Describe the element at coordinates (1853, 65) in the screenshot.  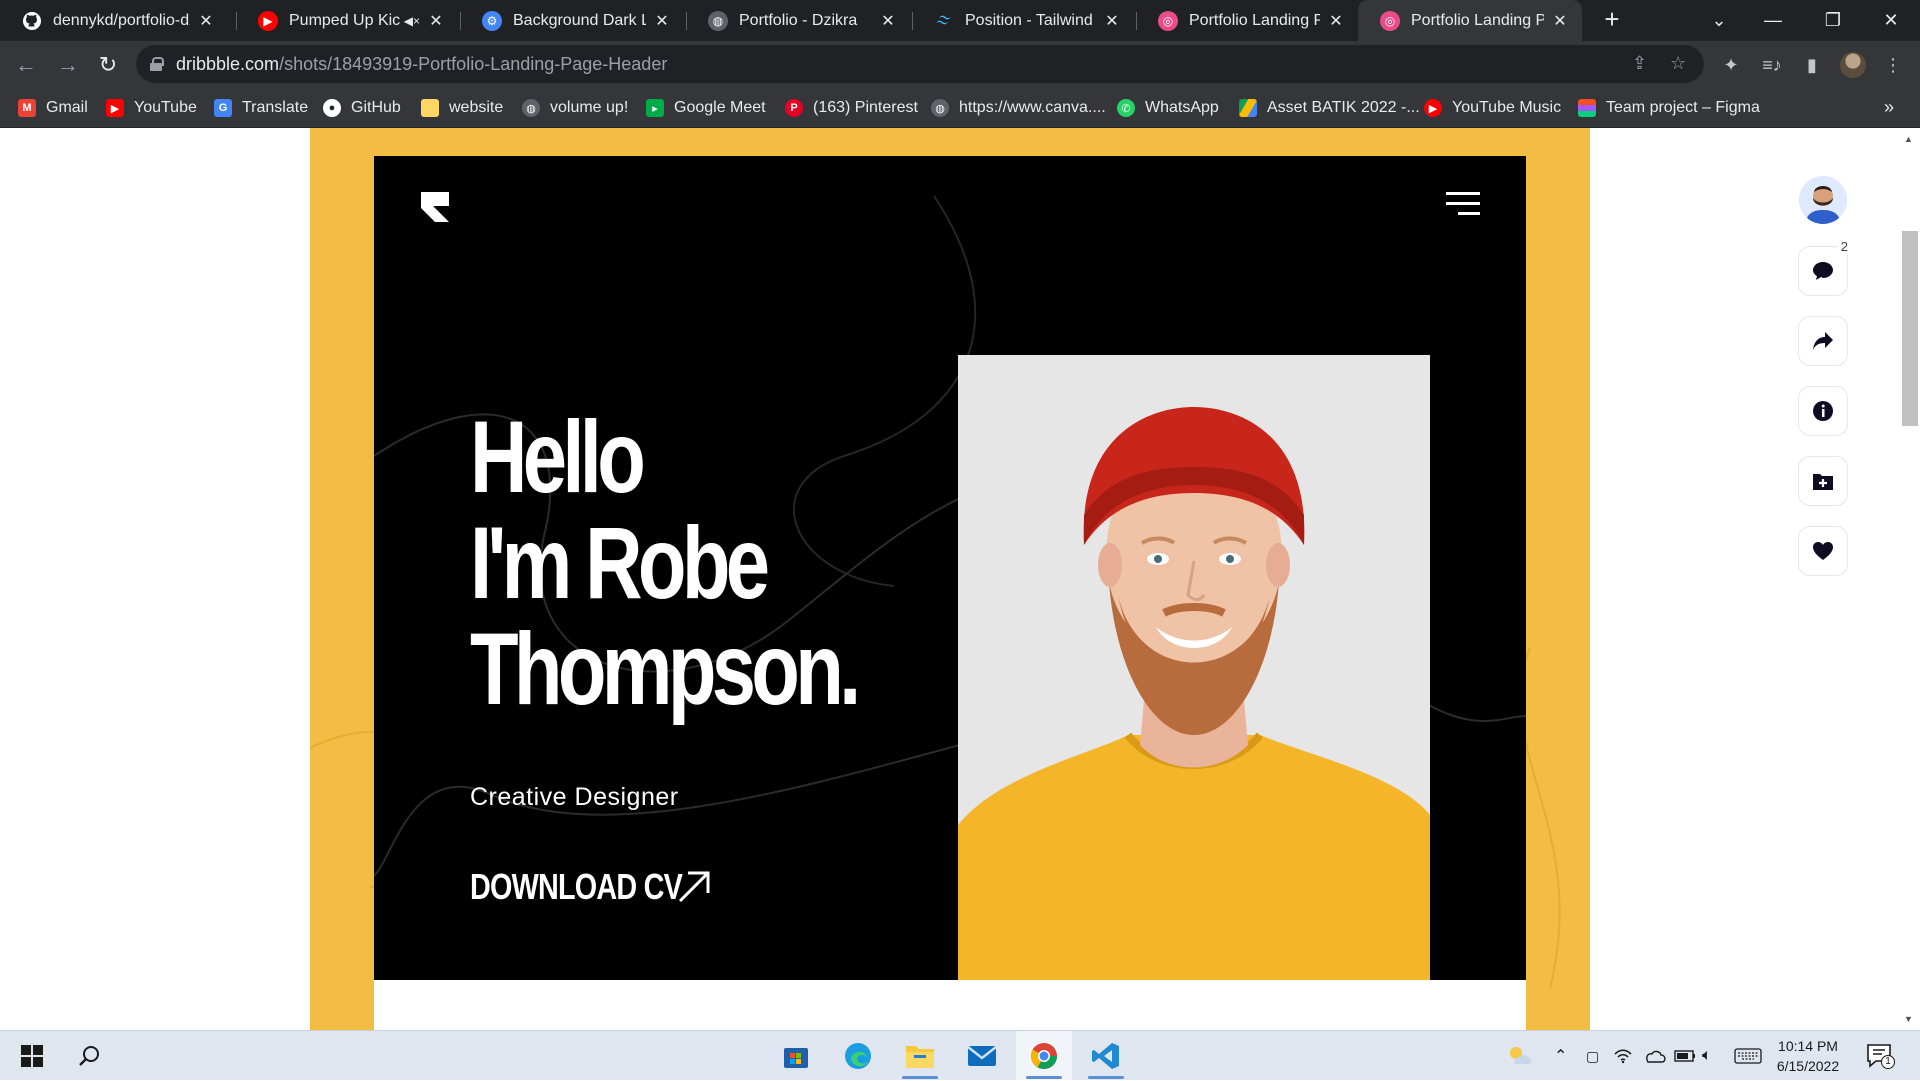
I see `profile-avatar` at that location.